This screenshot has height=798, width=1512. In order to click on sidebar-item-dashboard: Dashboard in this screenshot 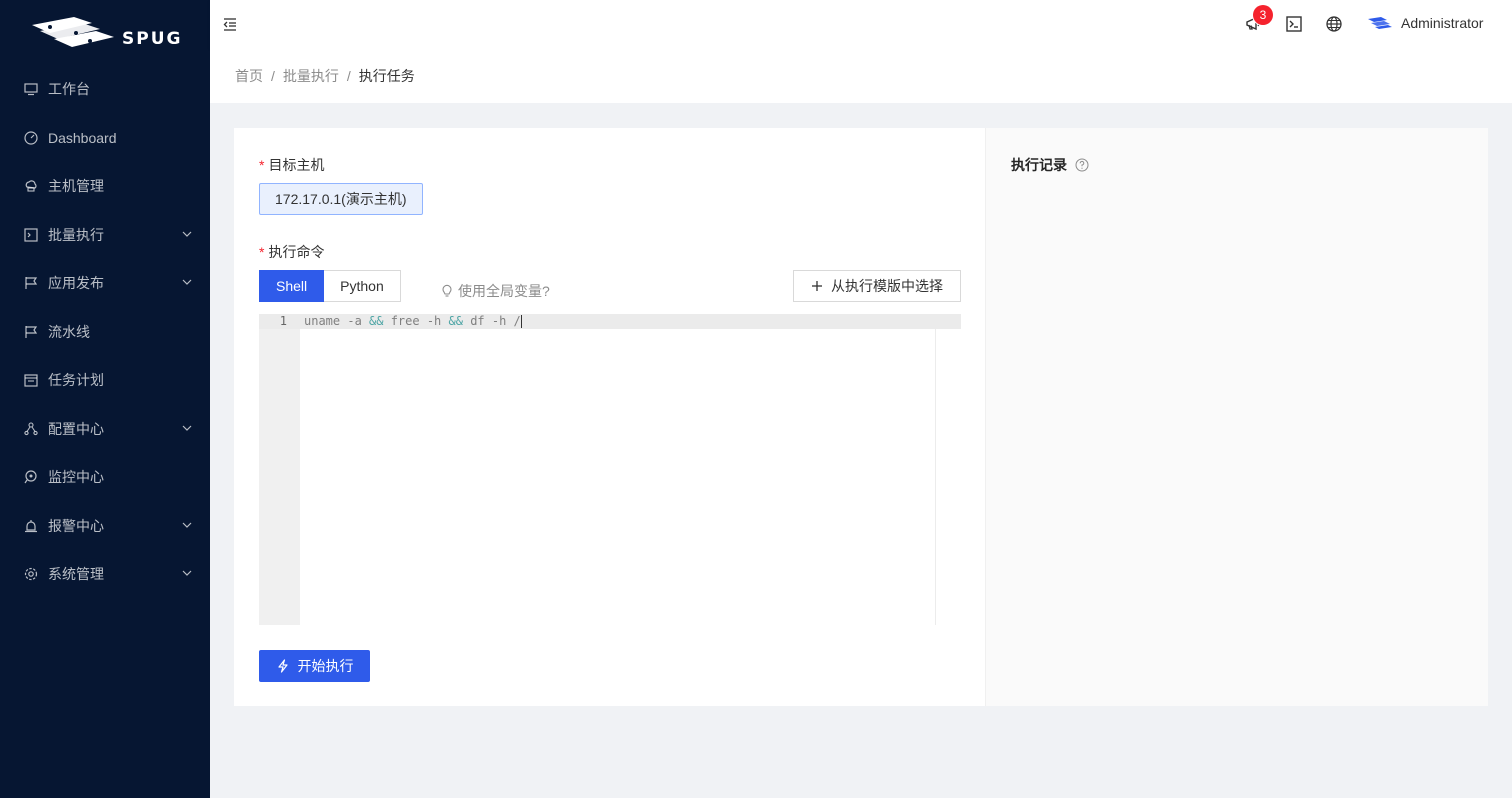, I will do `click(105, 138)`.